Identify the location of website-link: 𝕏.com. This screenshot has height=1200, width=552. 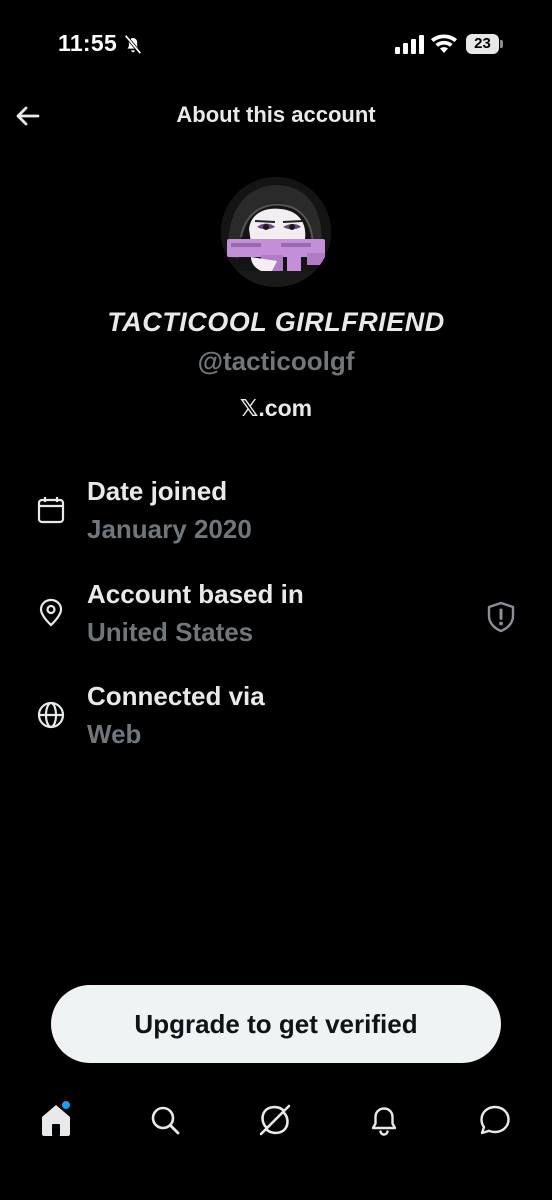
(276, 408).